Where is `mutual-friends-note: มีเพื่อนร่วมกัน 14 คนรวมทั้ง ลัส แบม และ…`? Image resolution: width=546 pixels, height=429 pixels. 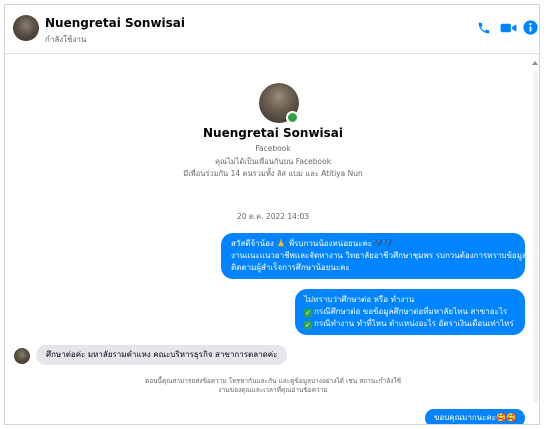
mutual-friends-note: มีเพื่อนร่วมกัน 14 คนรวมทั้ง ลัส แบม และ… is located at coordinates (273, 173).